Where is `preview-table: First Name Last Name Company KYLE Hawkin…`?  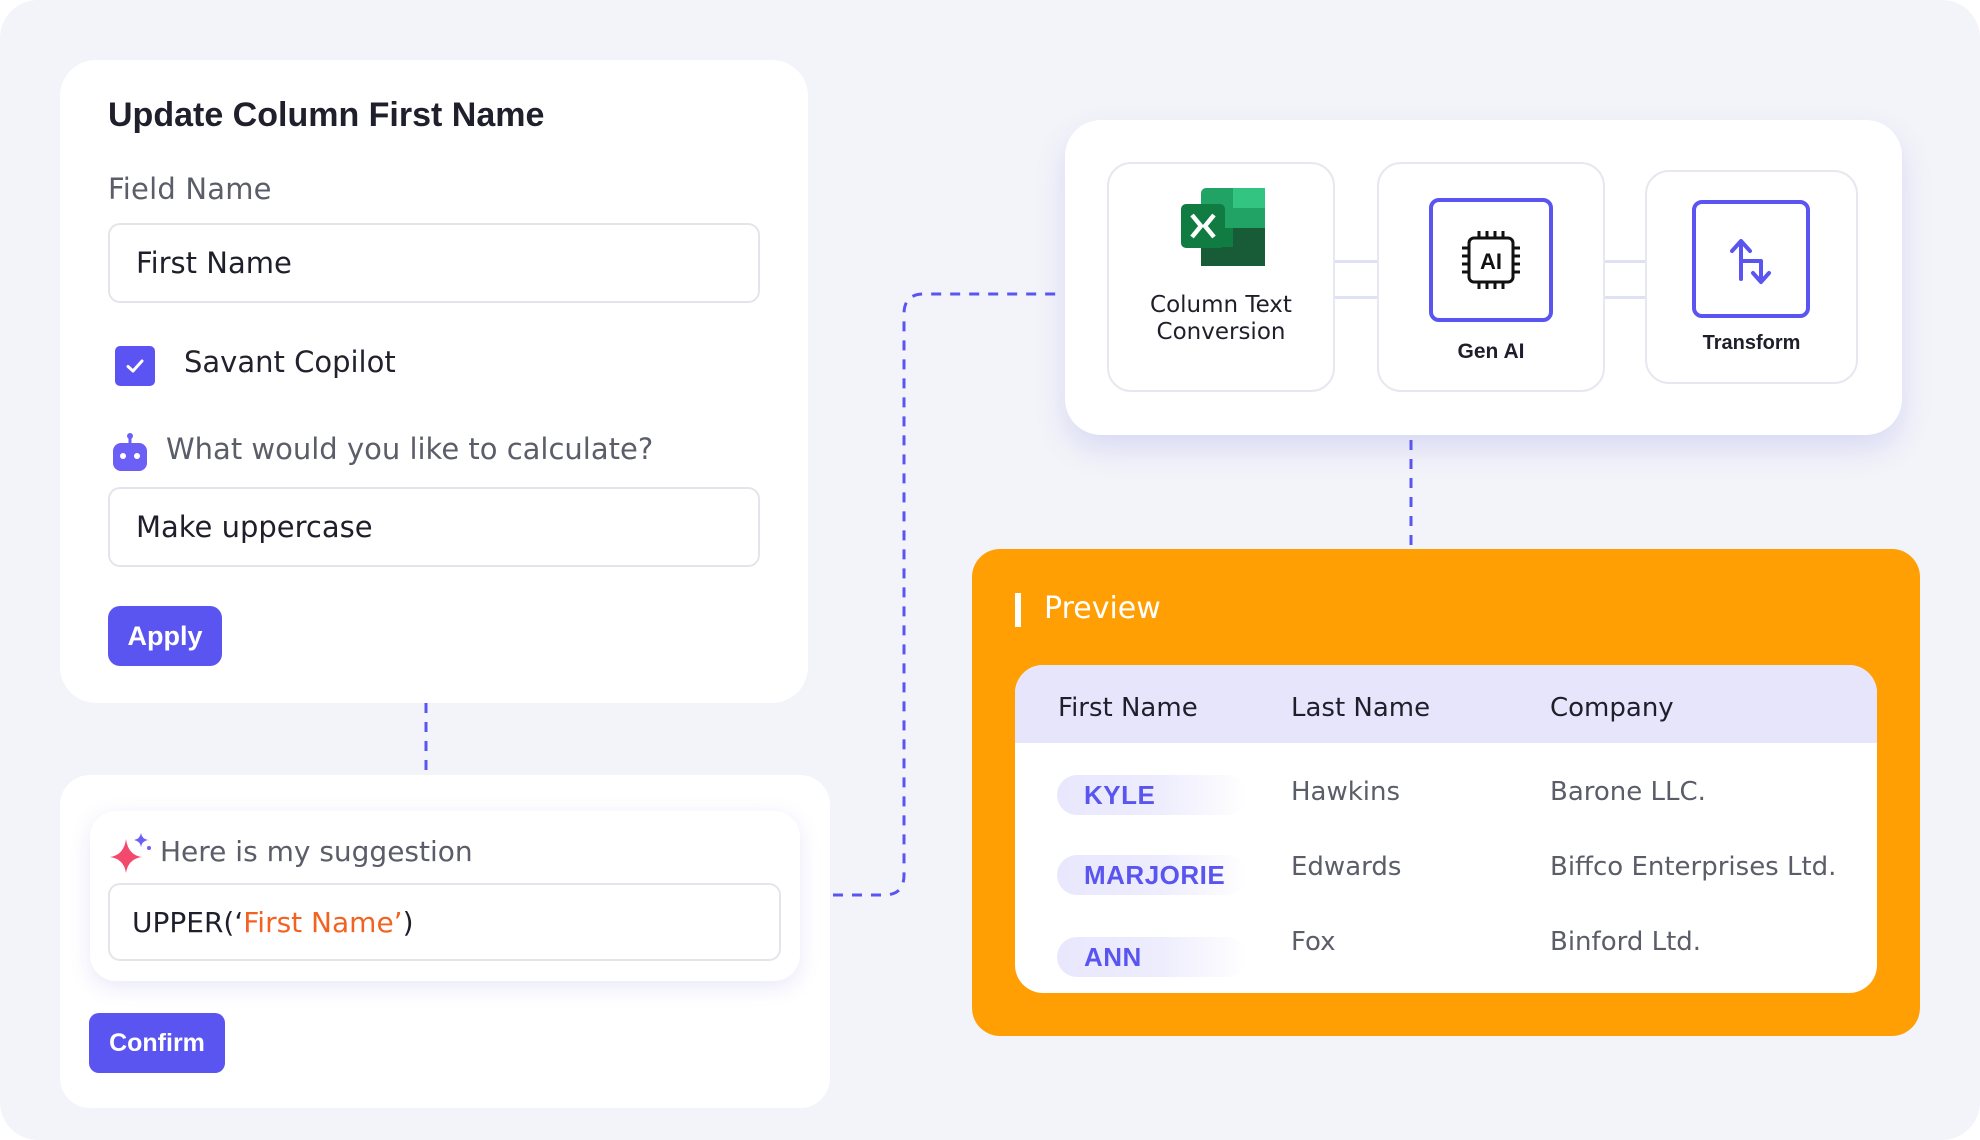 preview-table: First Name Last Name Company KYLE Hawkin… is located at coordinates (1446, 829).